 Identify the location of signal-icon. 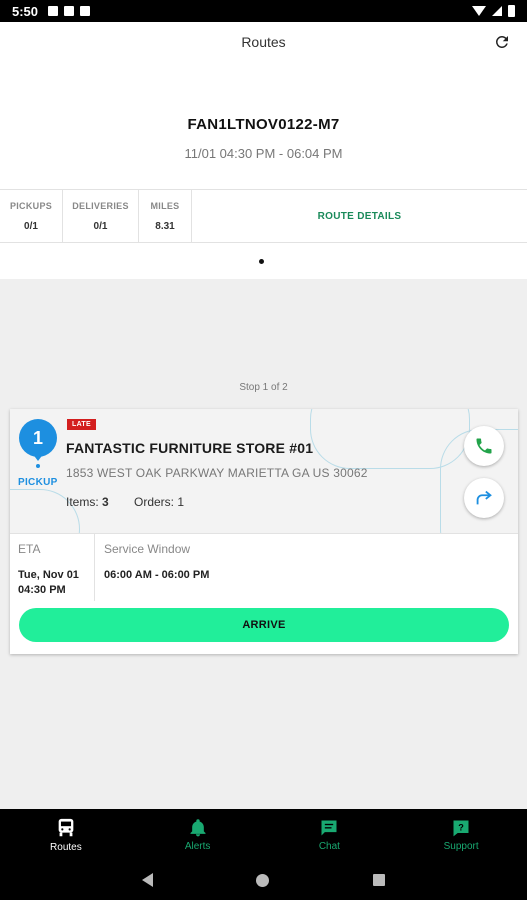
(497, 11).